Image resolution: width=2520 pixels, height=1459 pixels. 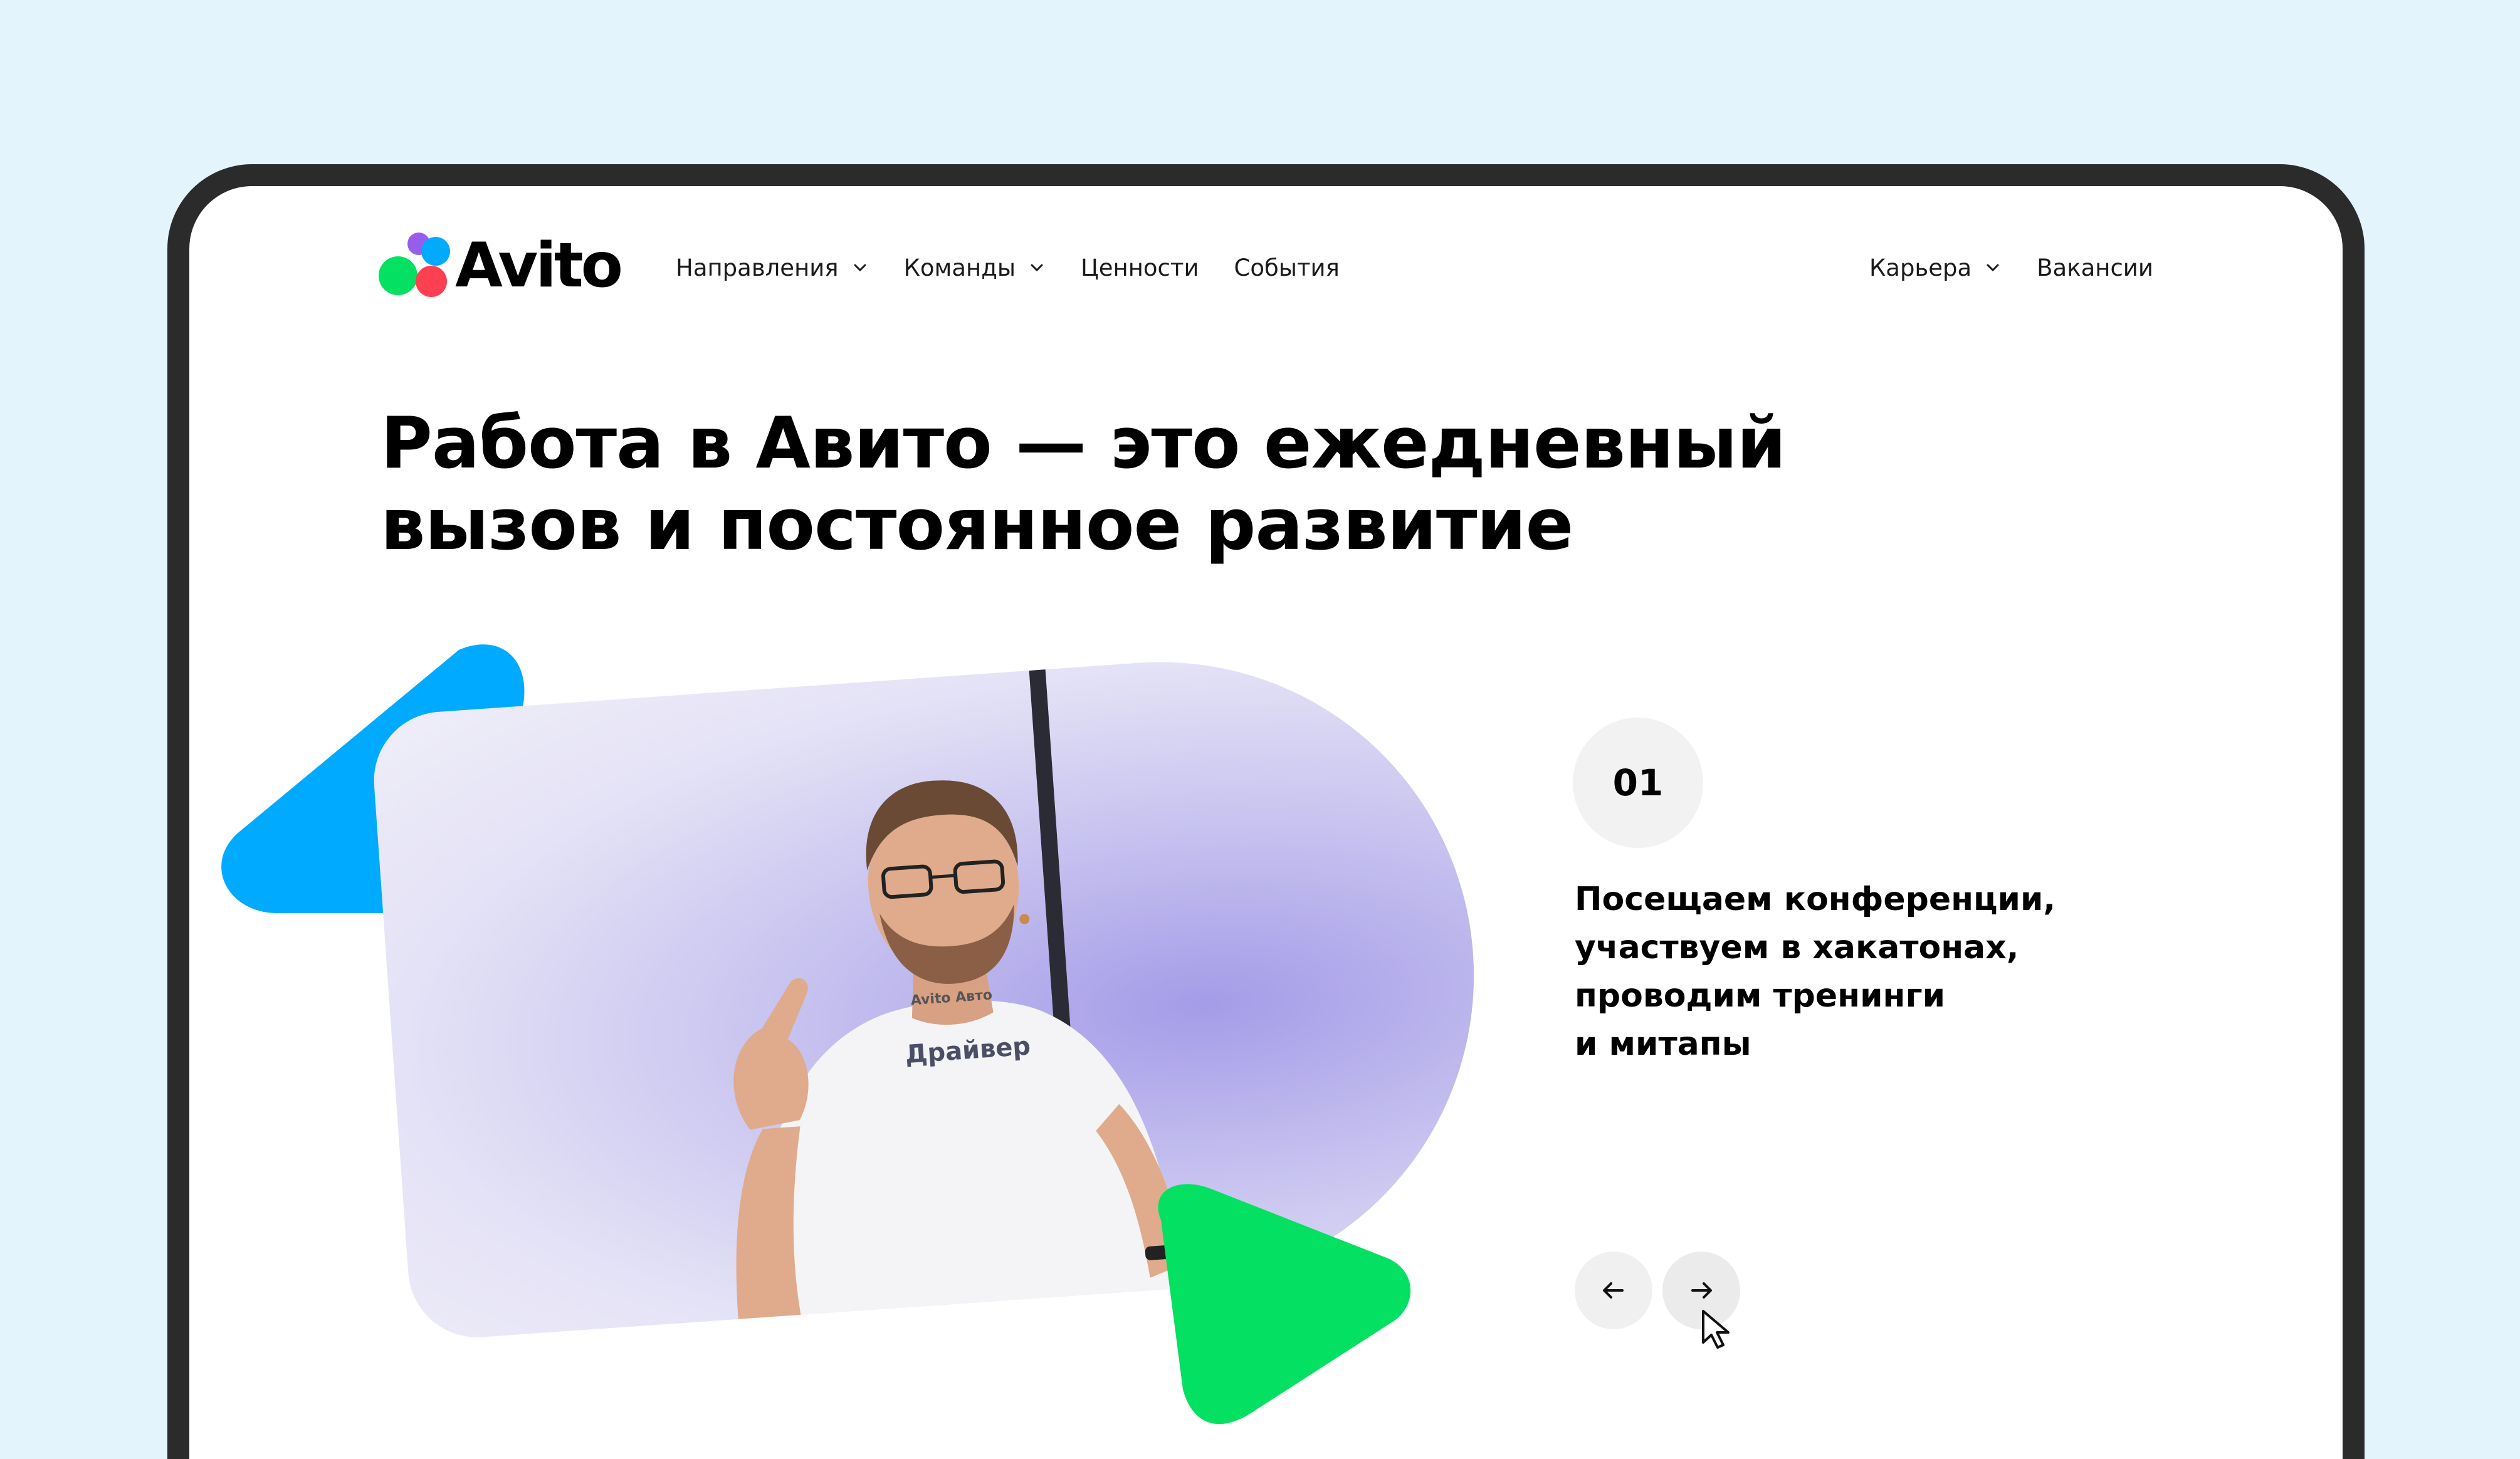 I want to click on arrow-right-icon, so click(x=1702, y=1290).